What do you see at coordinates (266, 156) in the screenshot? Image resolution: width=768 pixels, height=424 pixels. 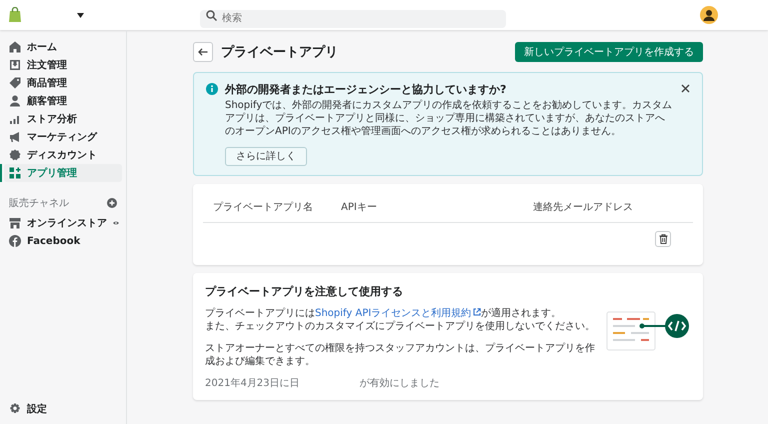 I see `learn-more-button: さらに詳しく` at bounding box center [266, 156].